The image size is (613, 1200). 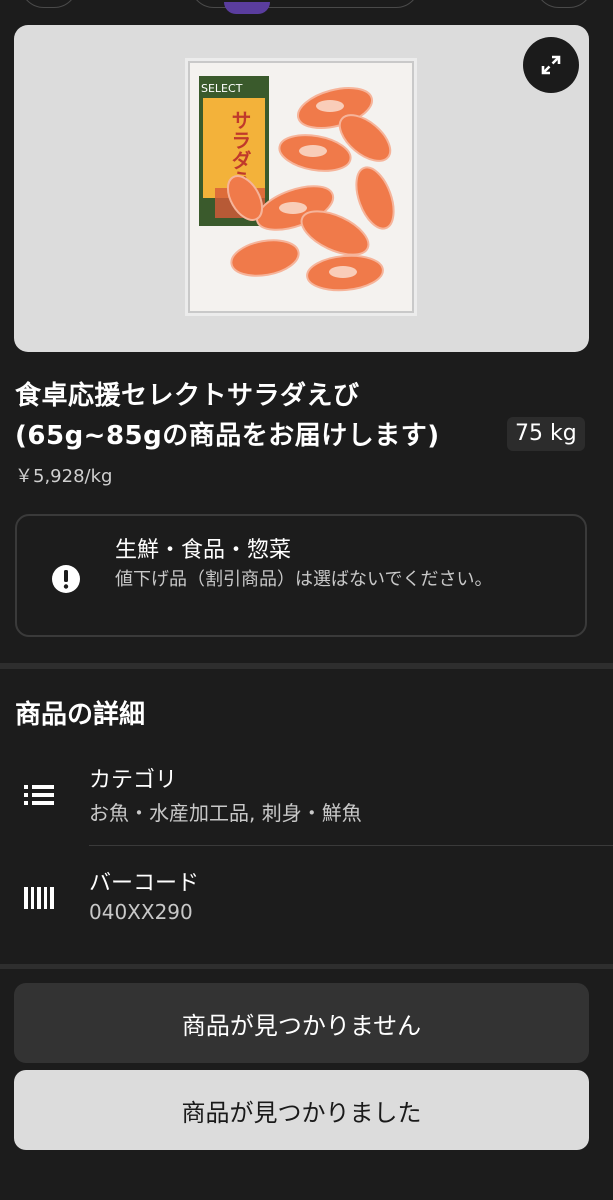 I want to click on list-icon, so click(x=39, y=795).